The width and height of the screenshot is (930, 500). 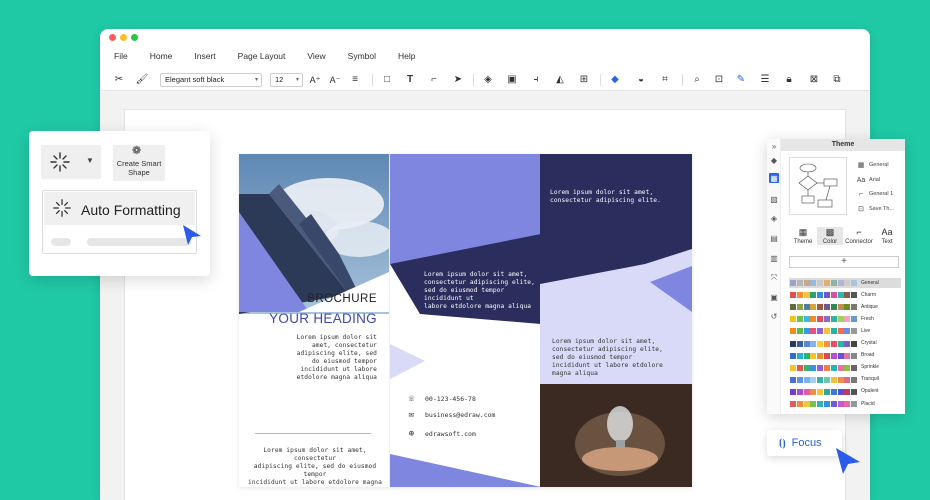 What do you see at coordinates (719, 80) in the screenshot?
I see `find-replace-icon: ⊡` at bounding box center [719, 80].